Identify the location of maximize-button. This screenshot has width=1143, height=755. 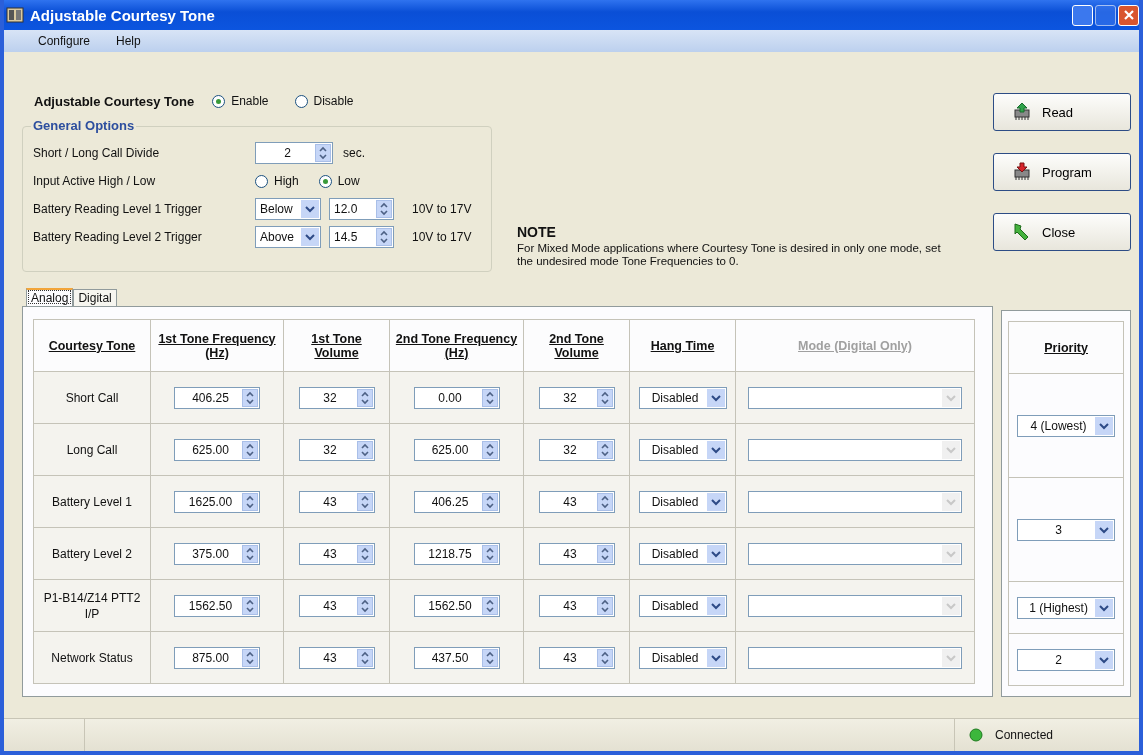
(1105, 15).